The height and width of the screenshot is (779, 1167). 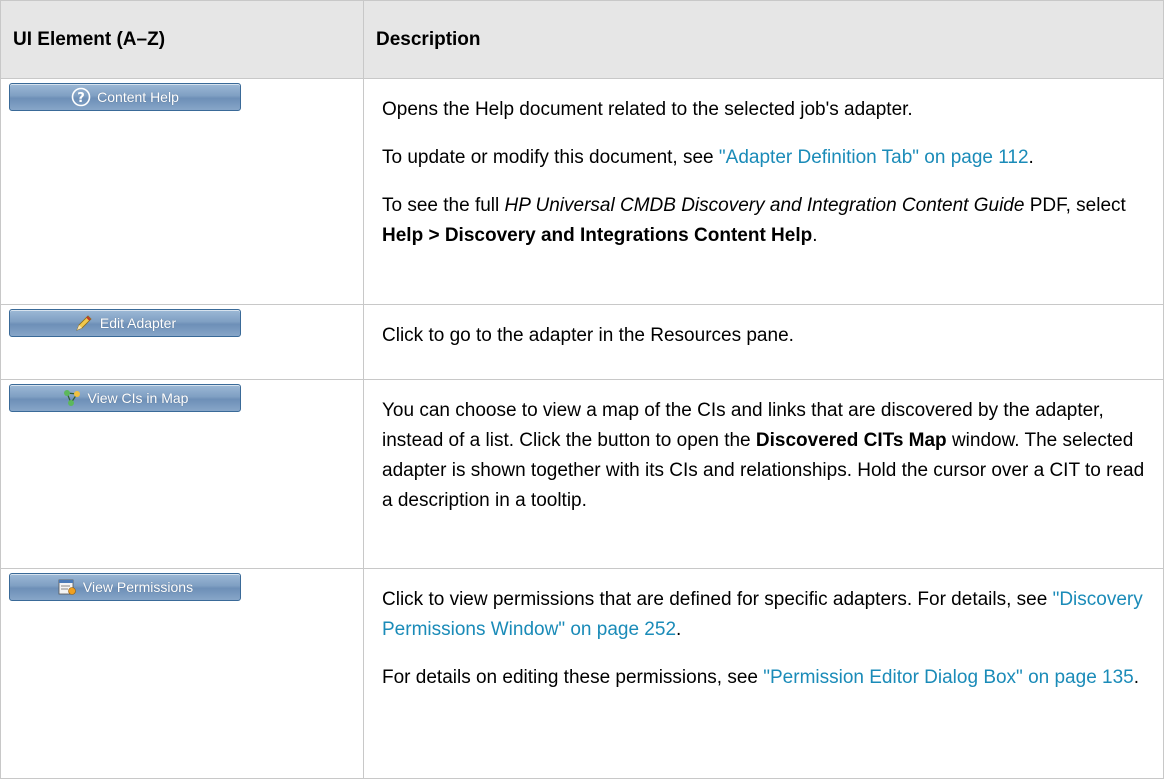 I want to click on view-cis-in-map-button: View CIs in Map, so click(x=125, y=398).